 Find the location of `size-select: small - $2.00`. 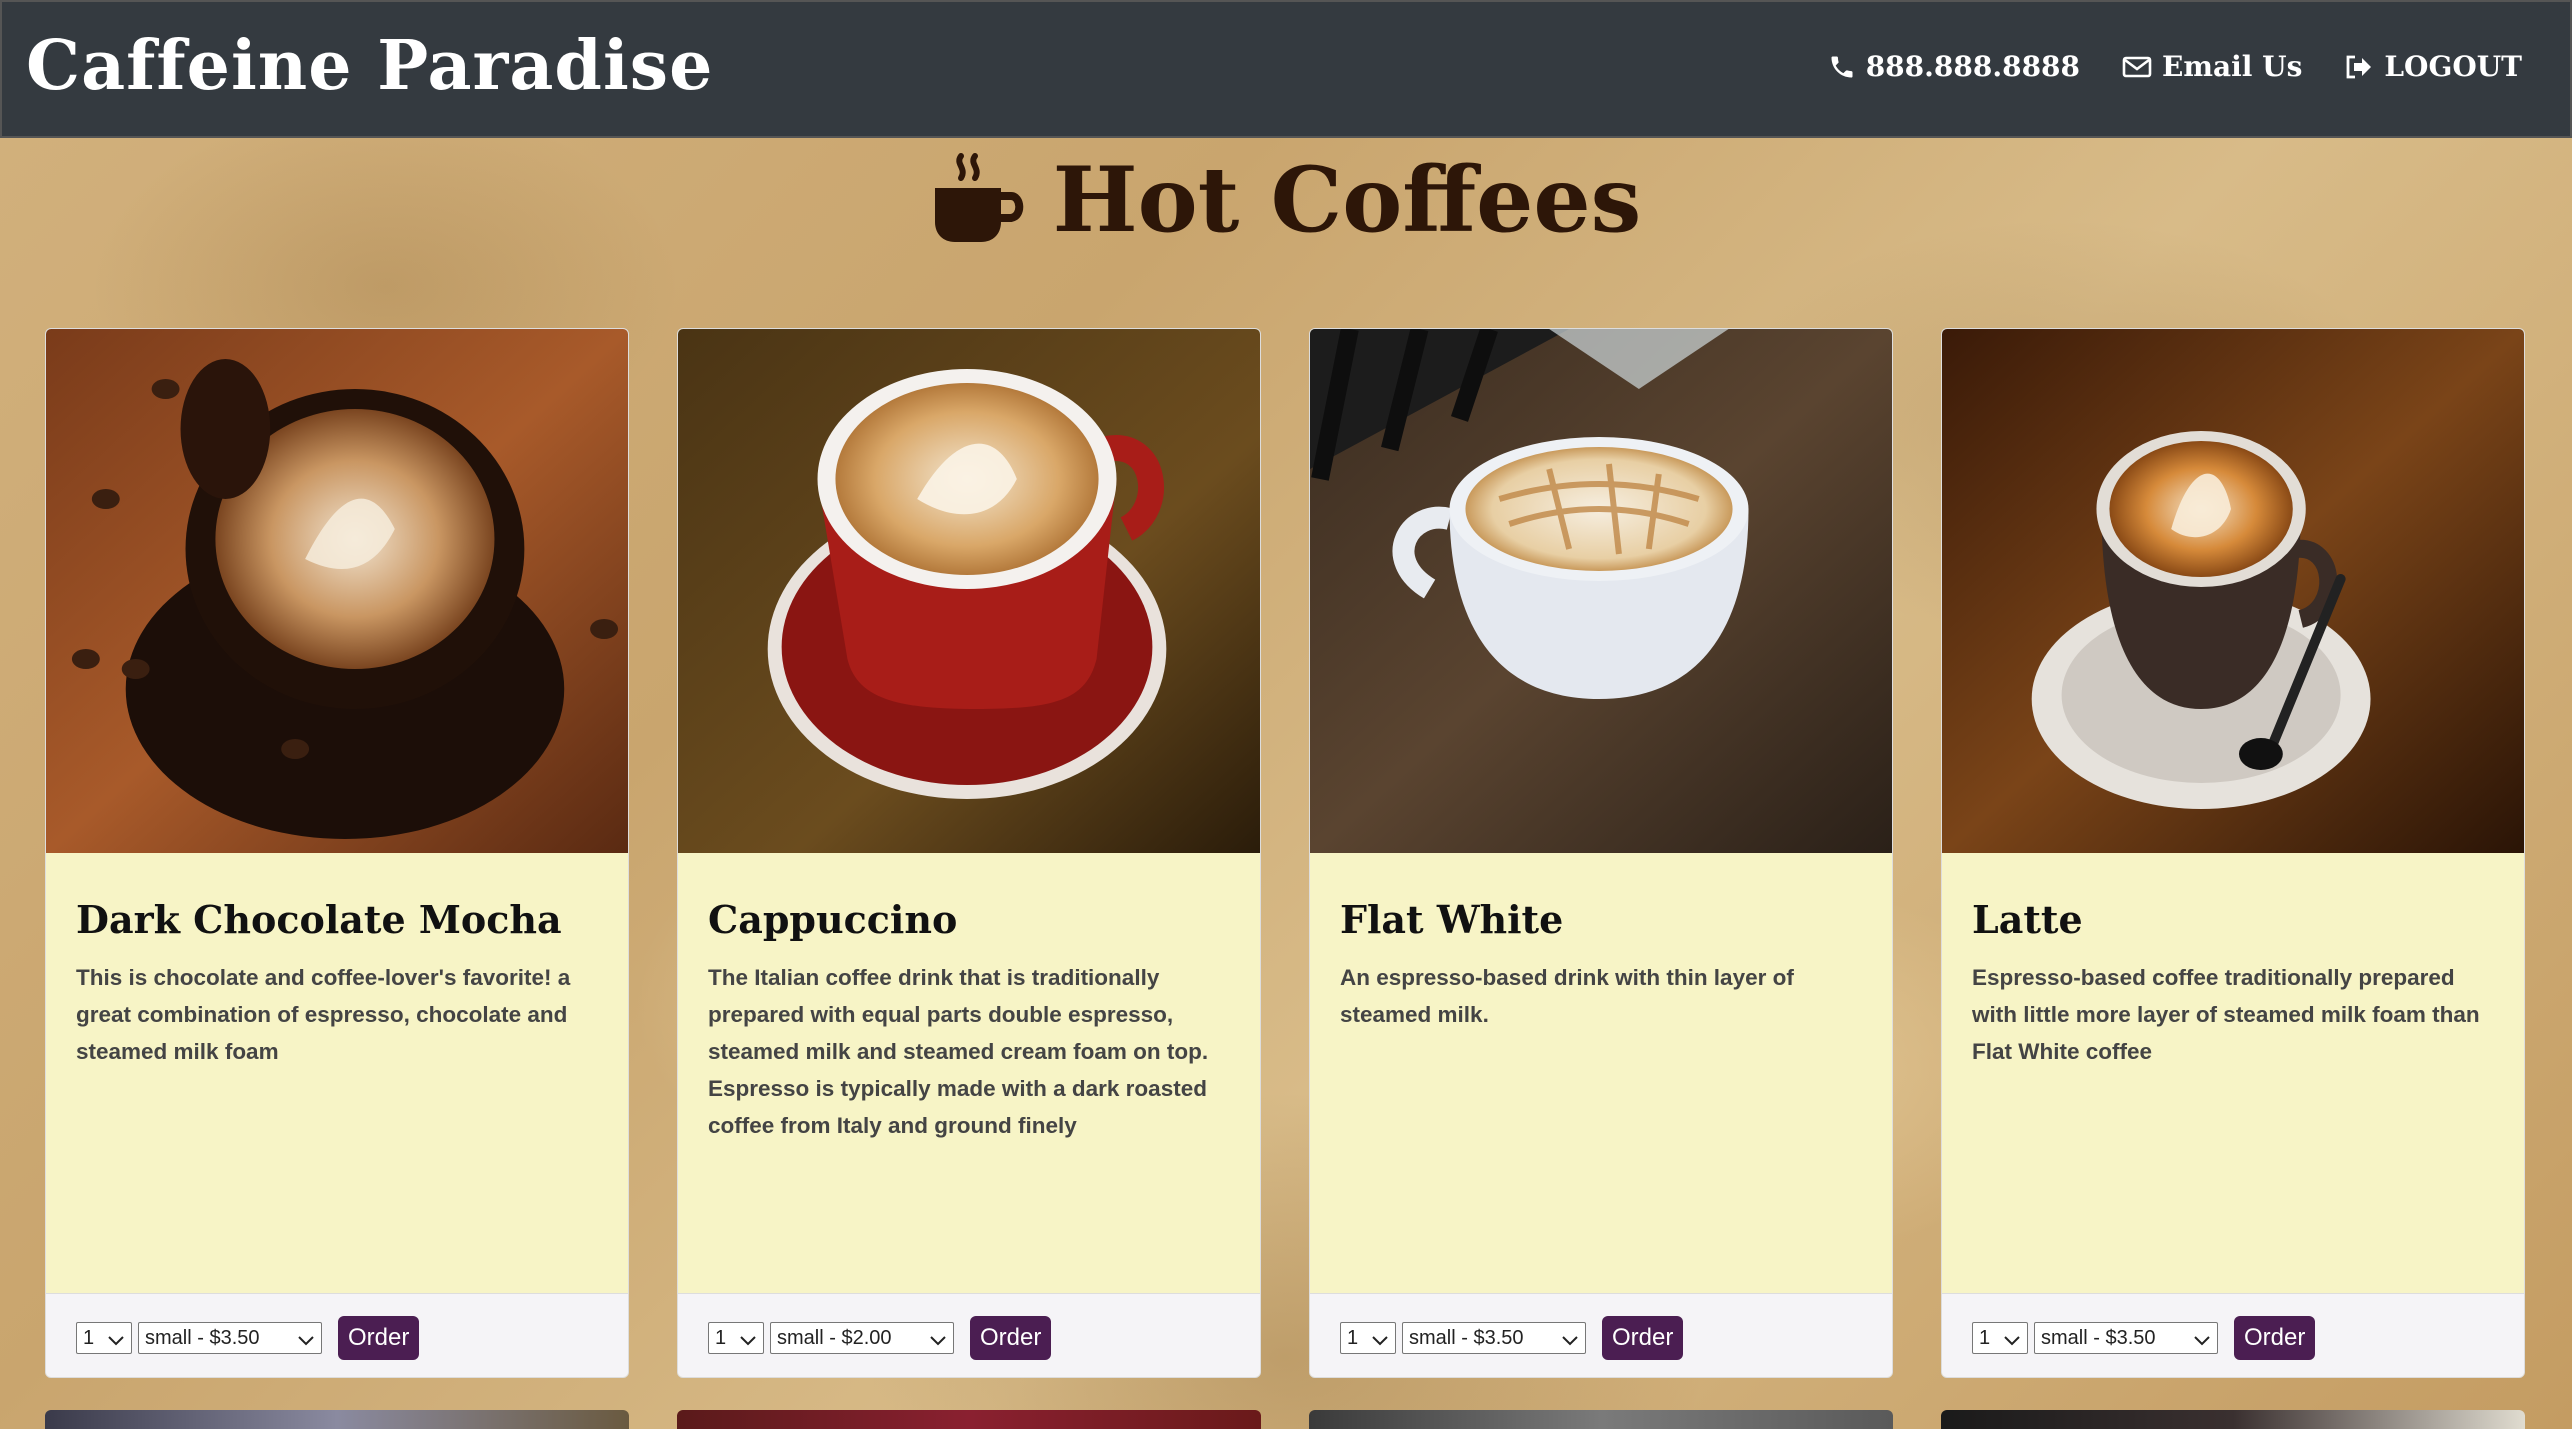

size-select: small - $2.00 is located at coordinates (862, 1338).